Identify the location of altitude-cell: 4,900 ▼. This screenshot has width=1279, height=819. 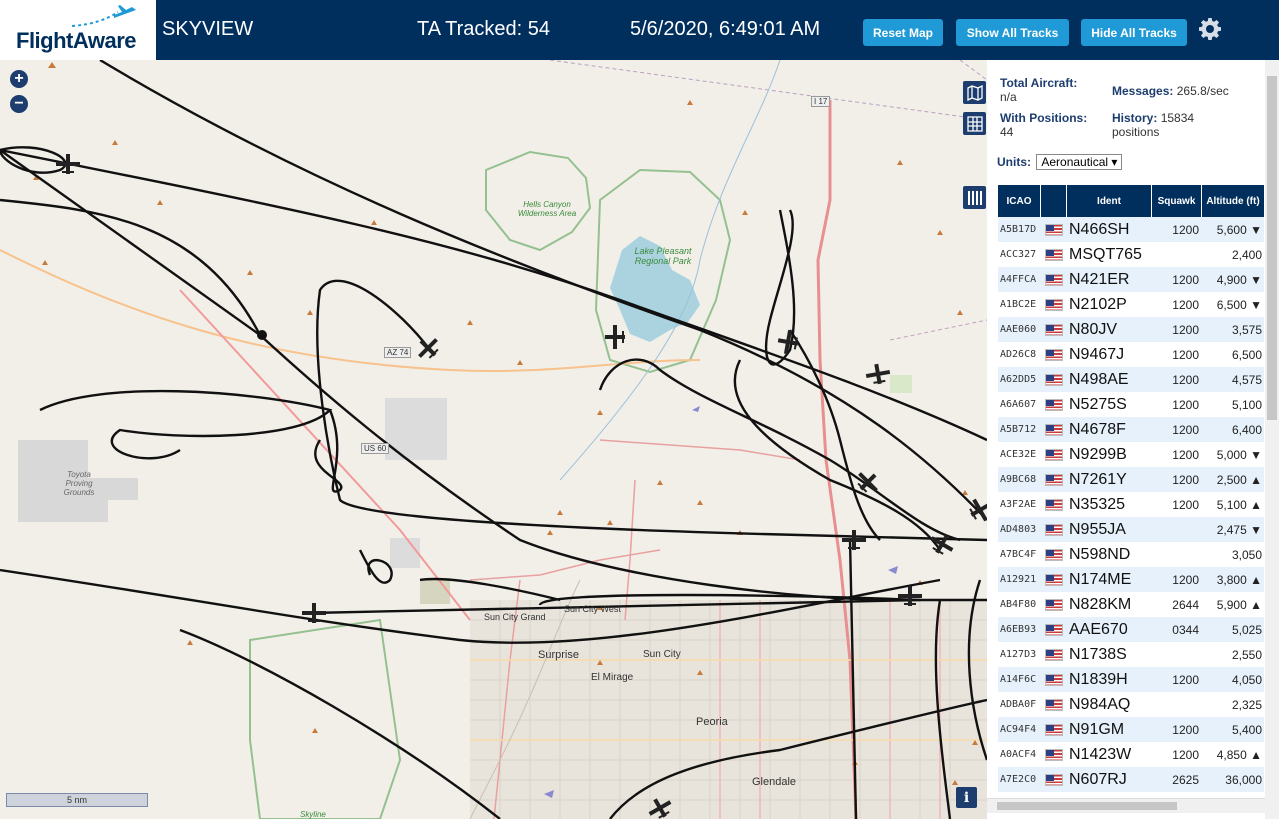
(1239, 279).